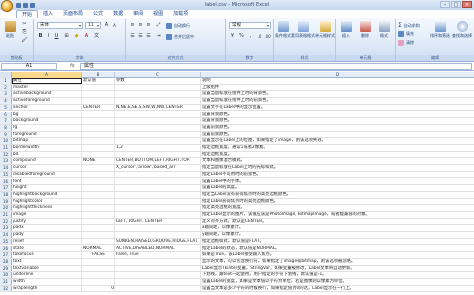 The image size is (474, 295). What do you see at coordinates (56, 36) in the screenshot?
I see `underline-button: U` at bounding box center [56, 36].